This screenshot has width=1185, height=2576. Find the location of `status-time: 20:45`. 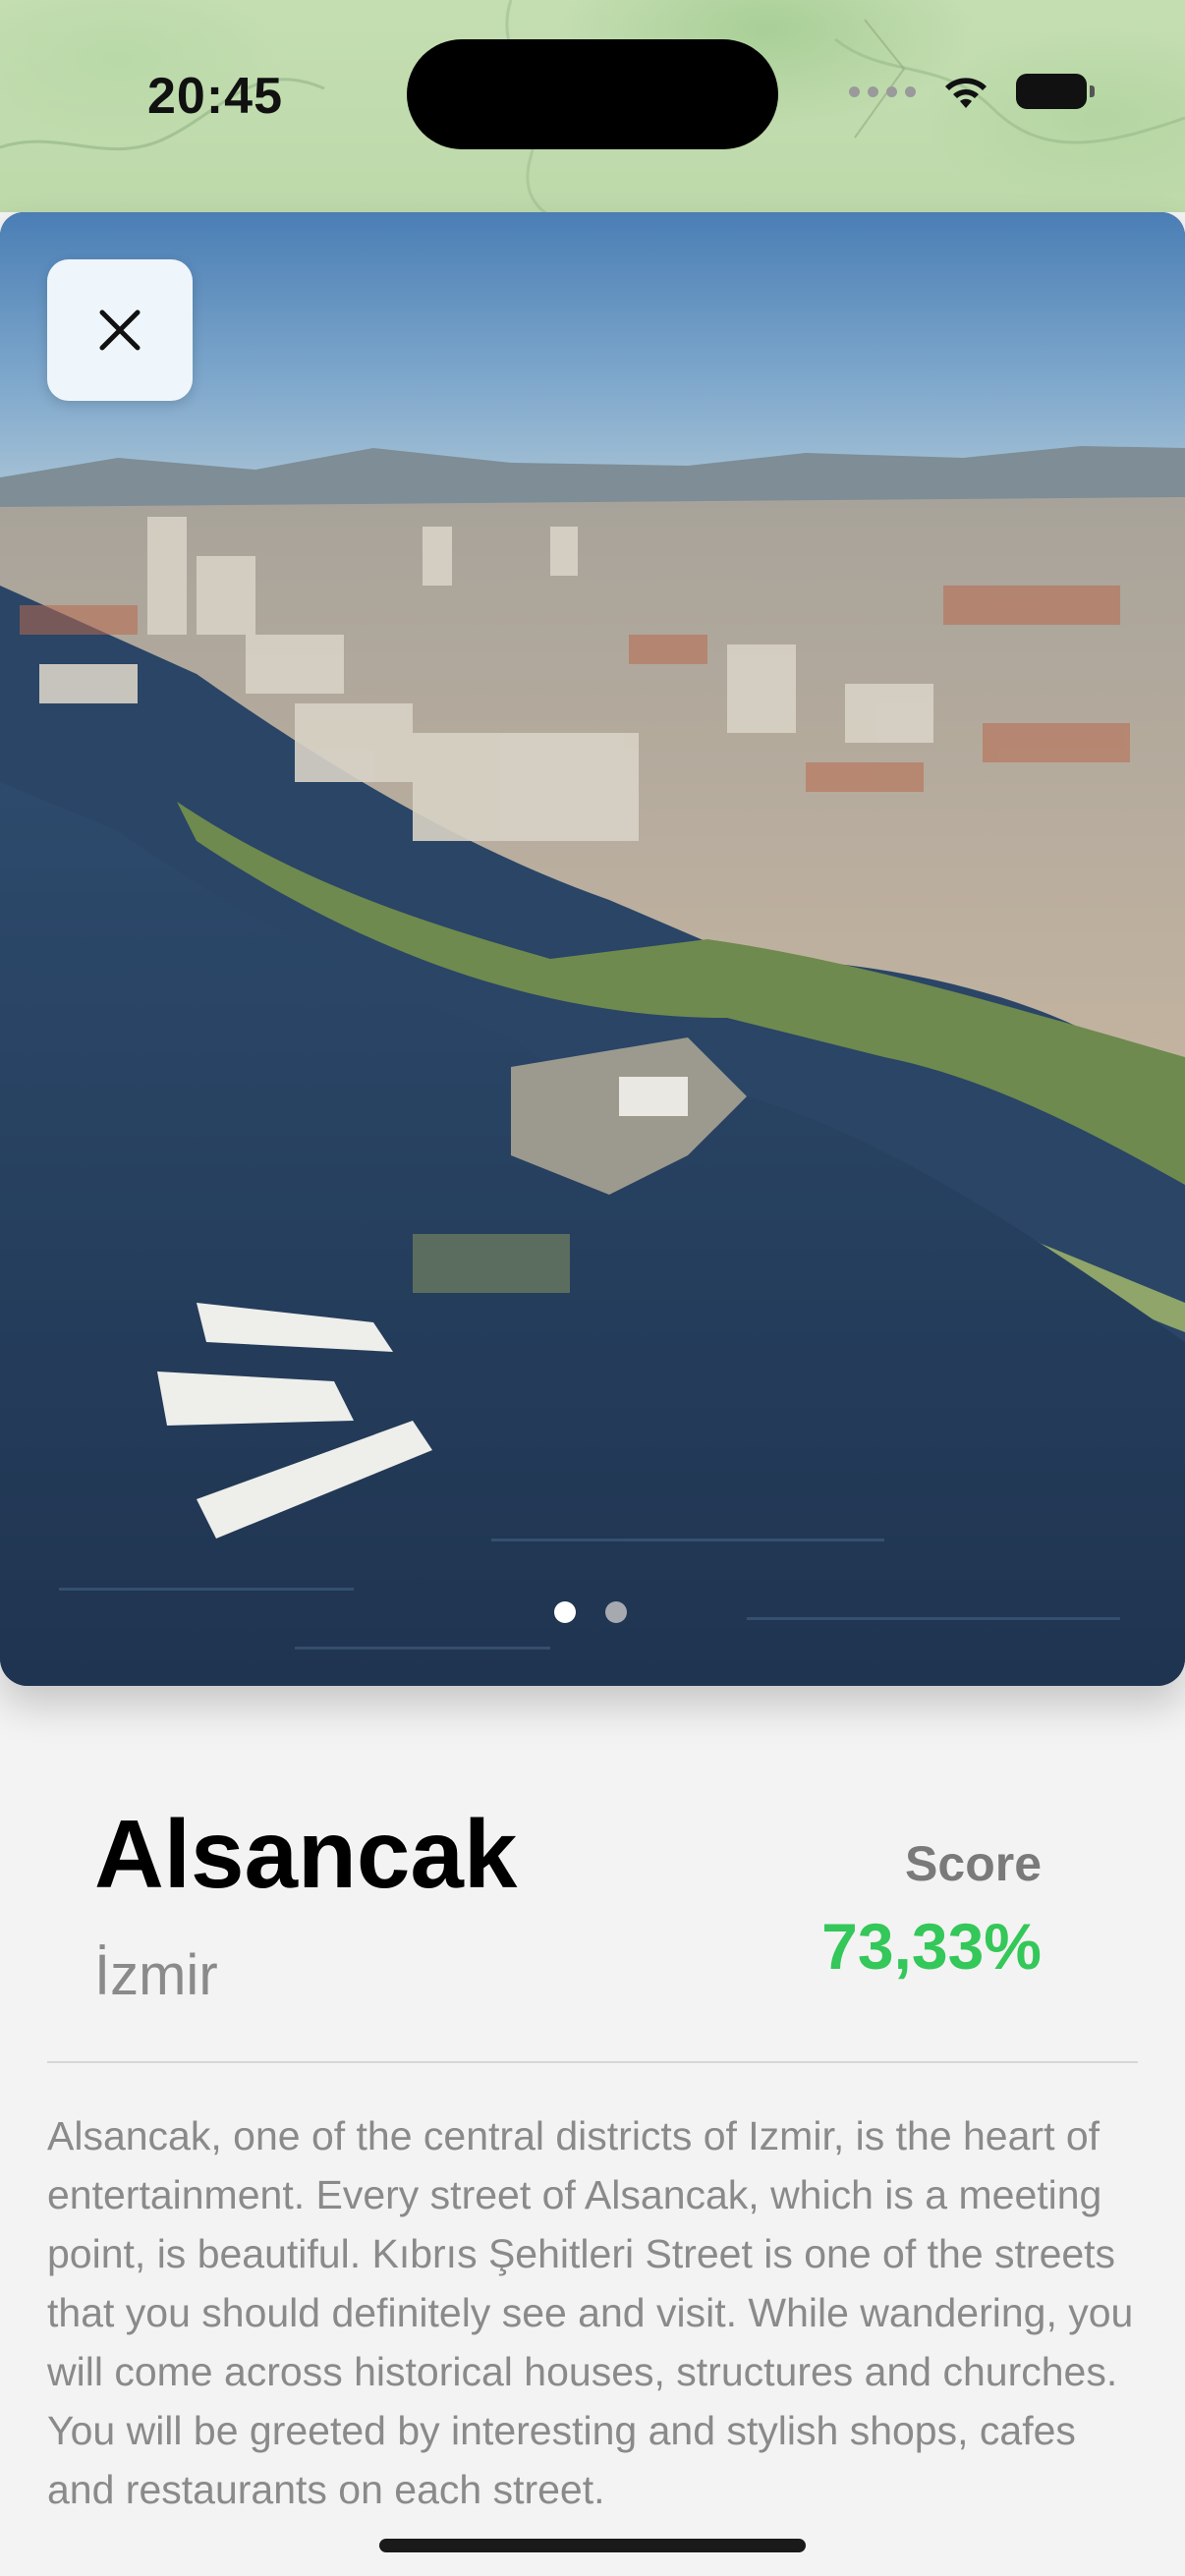

status-time: 20:45 is located at coordinates (215, 96).